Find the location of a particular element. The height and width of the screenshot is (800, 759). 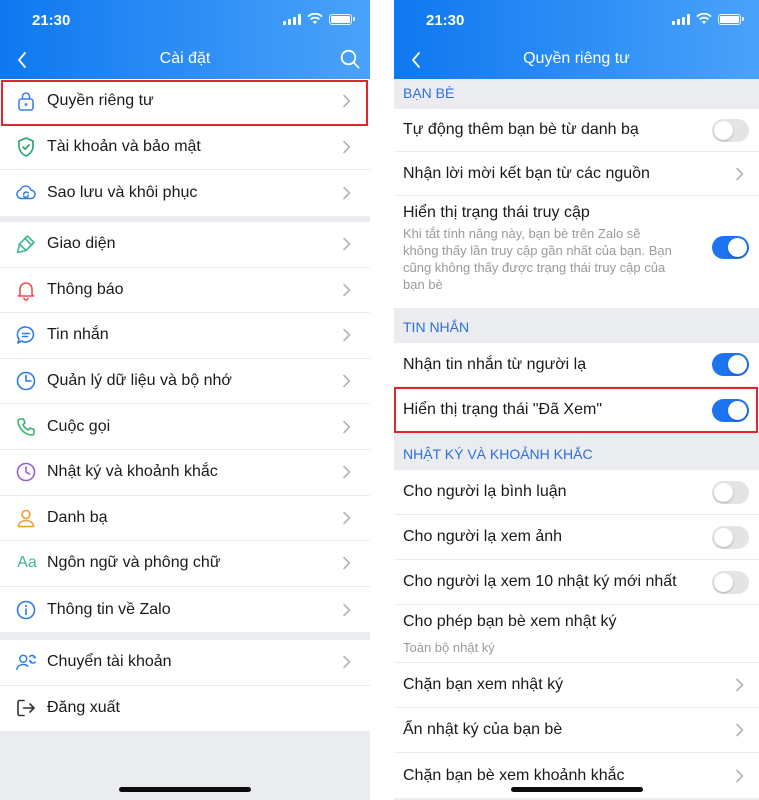

privacy-row: Cho người lạ xem 10 nhật ký mới nhất is located at coordinates (576, 582).